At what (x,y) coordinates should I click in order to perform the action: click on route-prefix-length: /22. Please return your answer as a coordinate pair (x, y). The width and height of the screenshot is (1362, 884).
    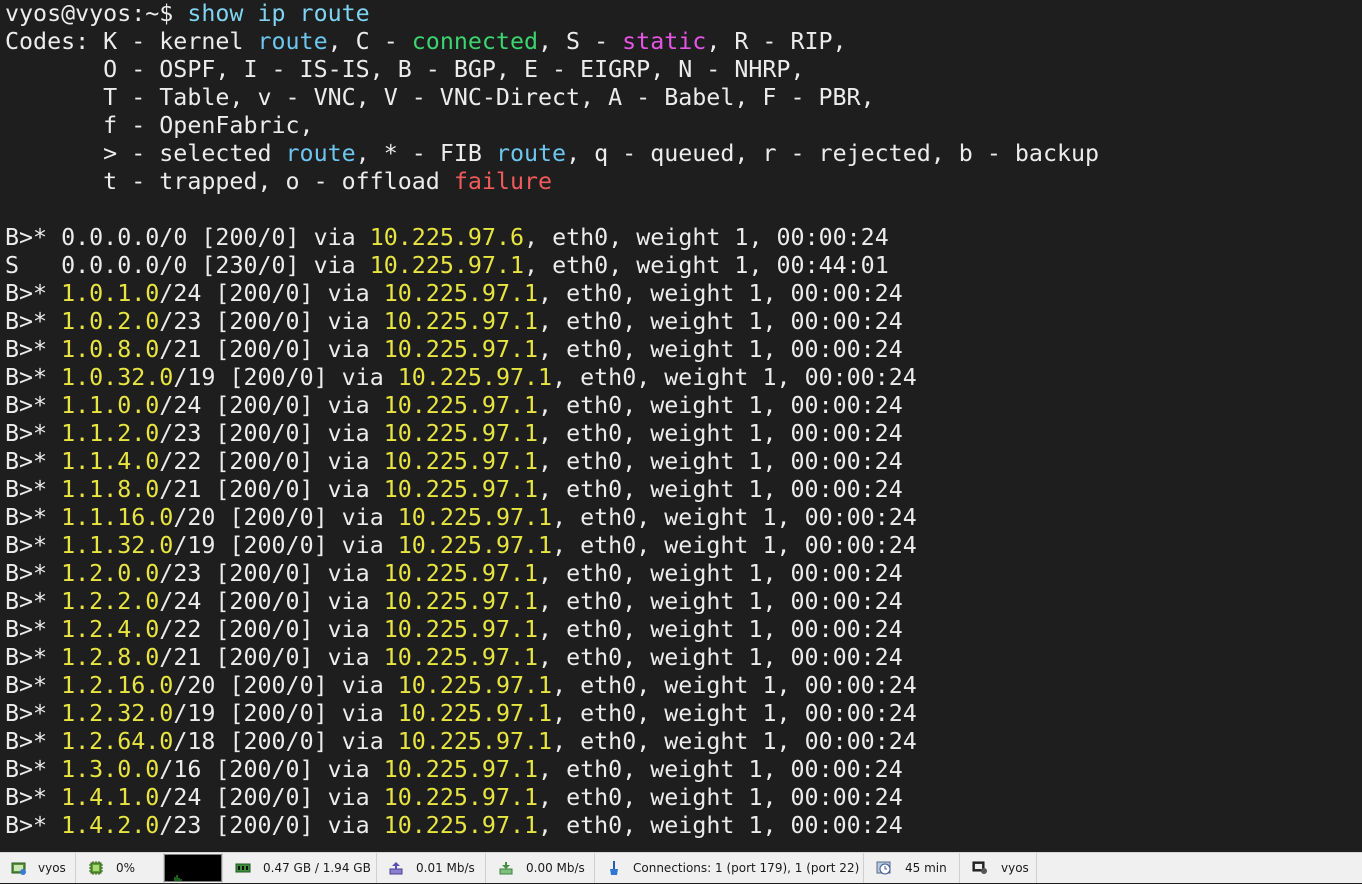
    Looking at the image, I should click on (180, 629).